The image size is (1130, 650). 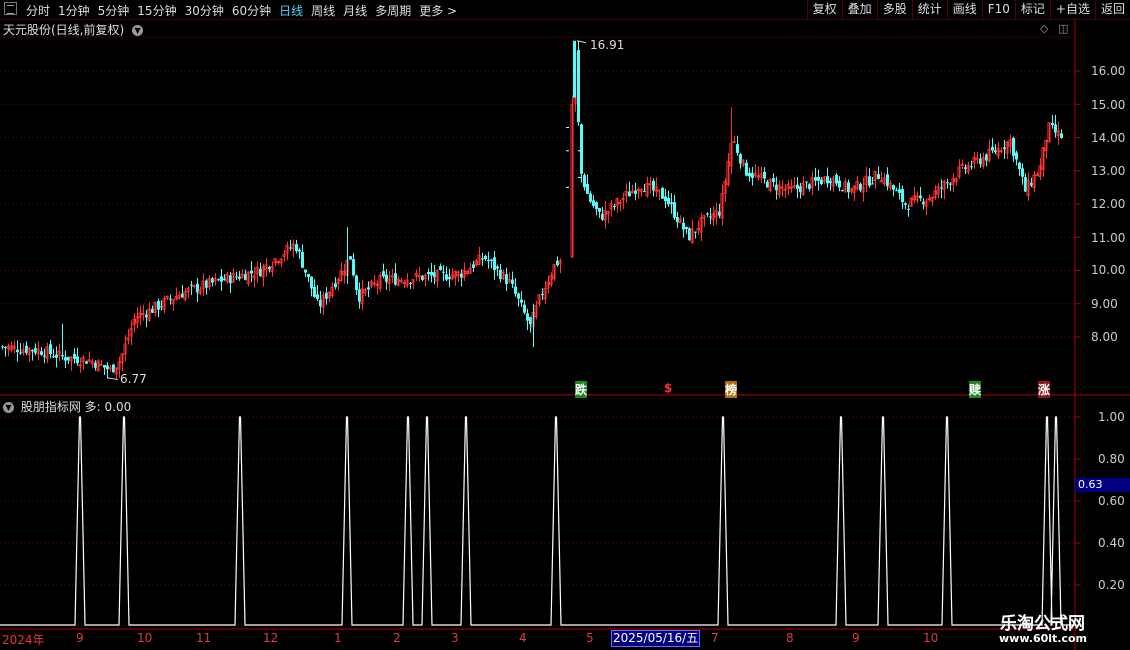 I want to click on x-axis-label: 8, so click(x=790, y=638).